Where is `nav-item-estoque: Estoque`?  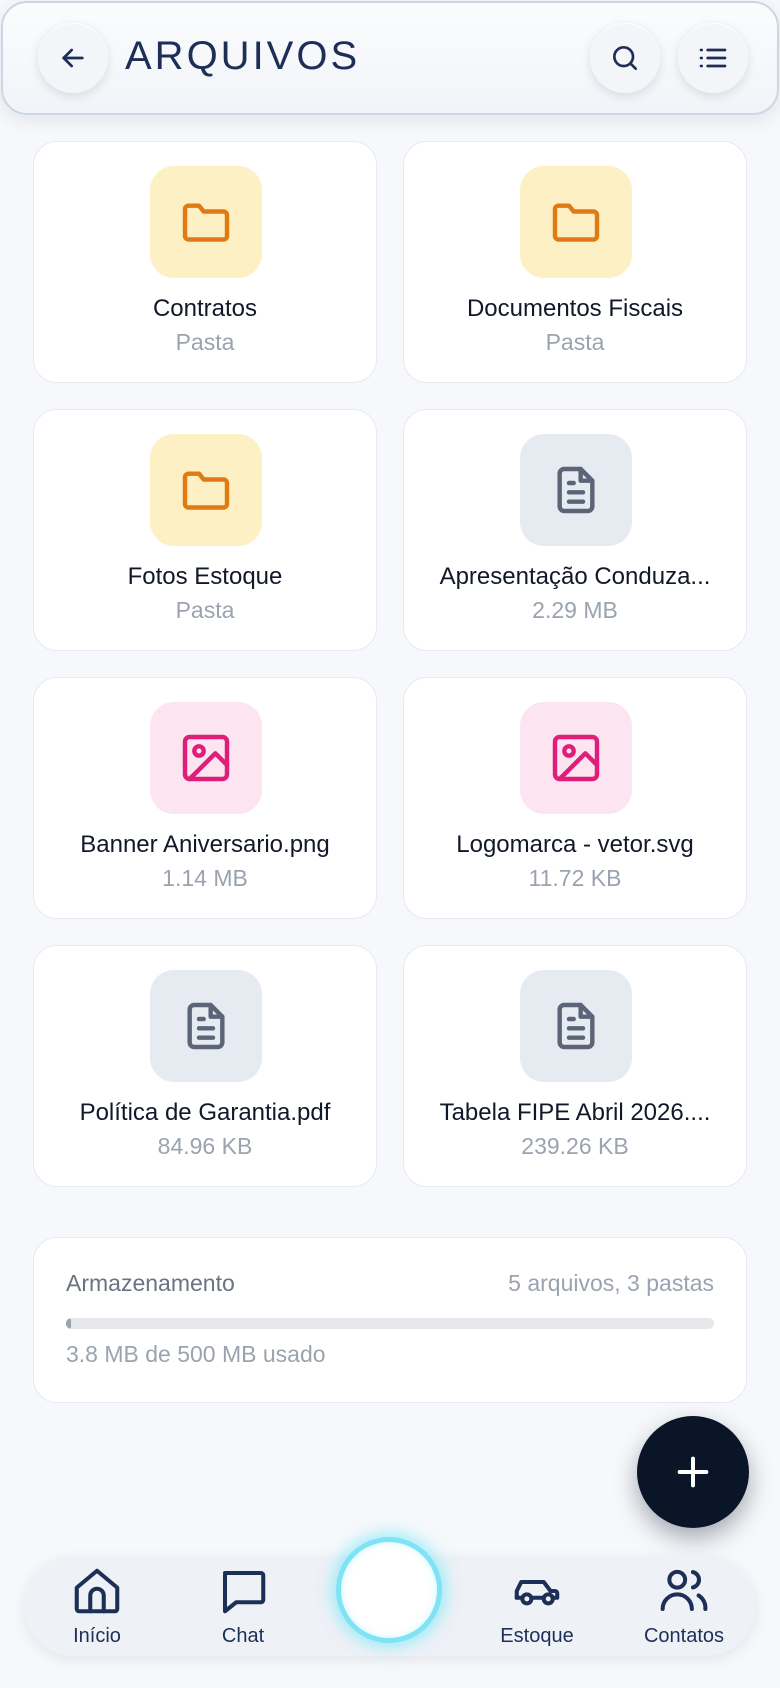
nav-item-estoque: Estoque is located at coordinates (537, 1606).